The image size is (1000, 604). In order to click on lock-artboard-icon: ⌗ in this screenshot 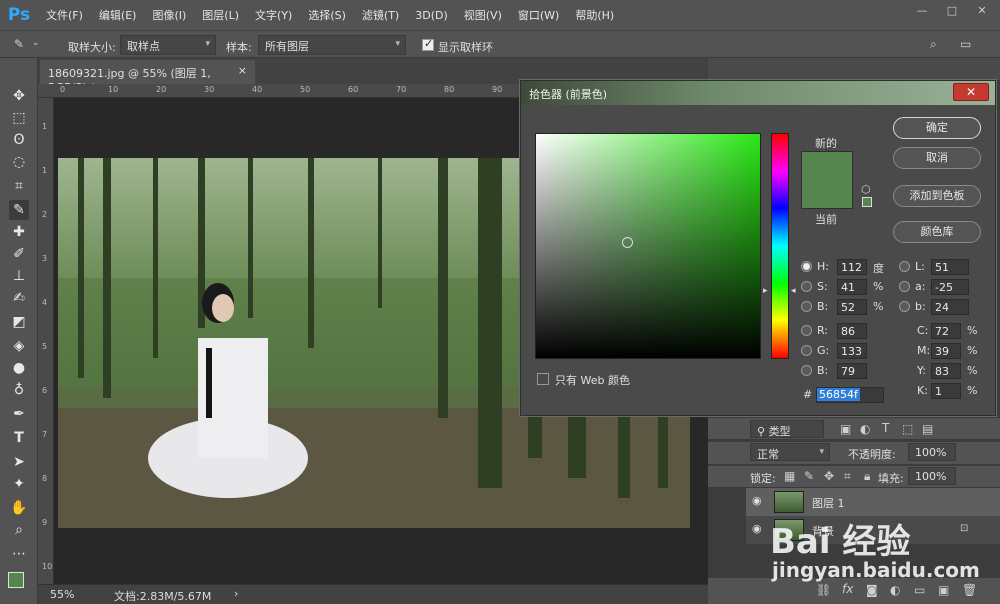, I will do `click(847, 476)`.